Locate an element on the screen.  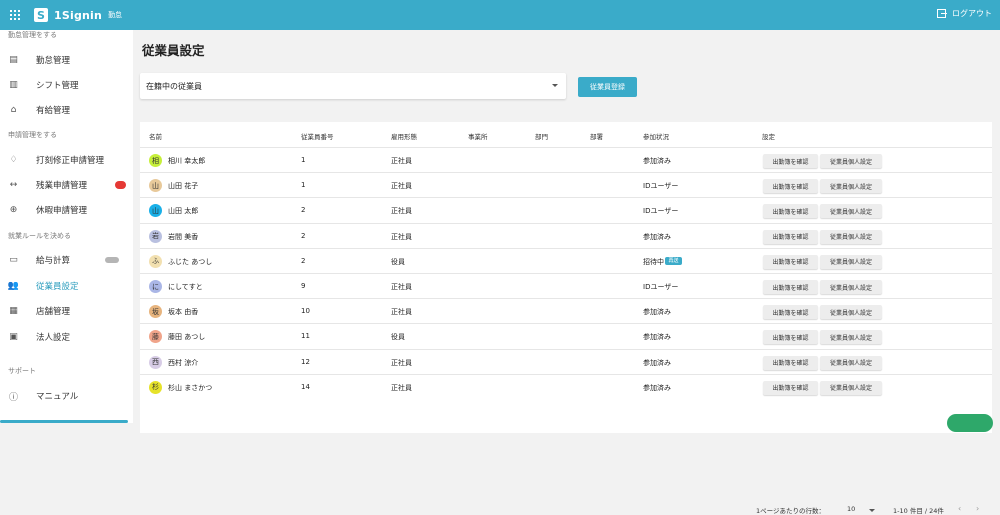
sidebar-item-leave: ⊕ 休暇申請管理 is located at coordinates (66, 210).